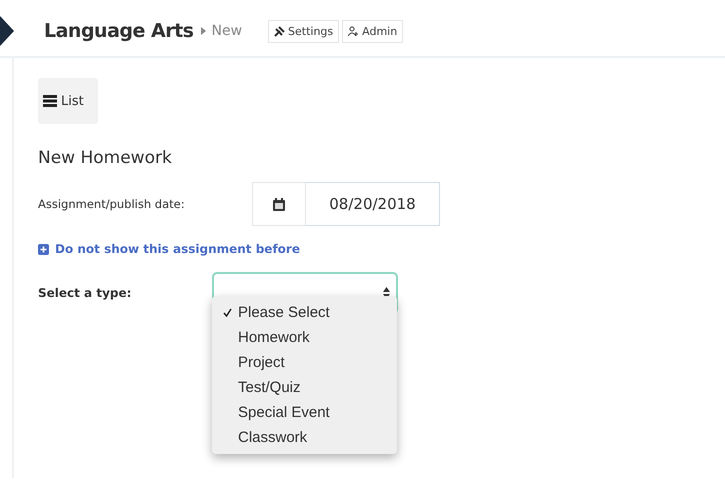  I want to click on dropdown-option: Homework, so click(304, 337).